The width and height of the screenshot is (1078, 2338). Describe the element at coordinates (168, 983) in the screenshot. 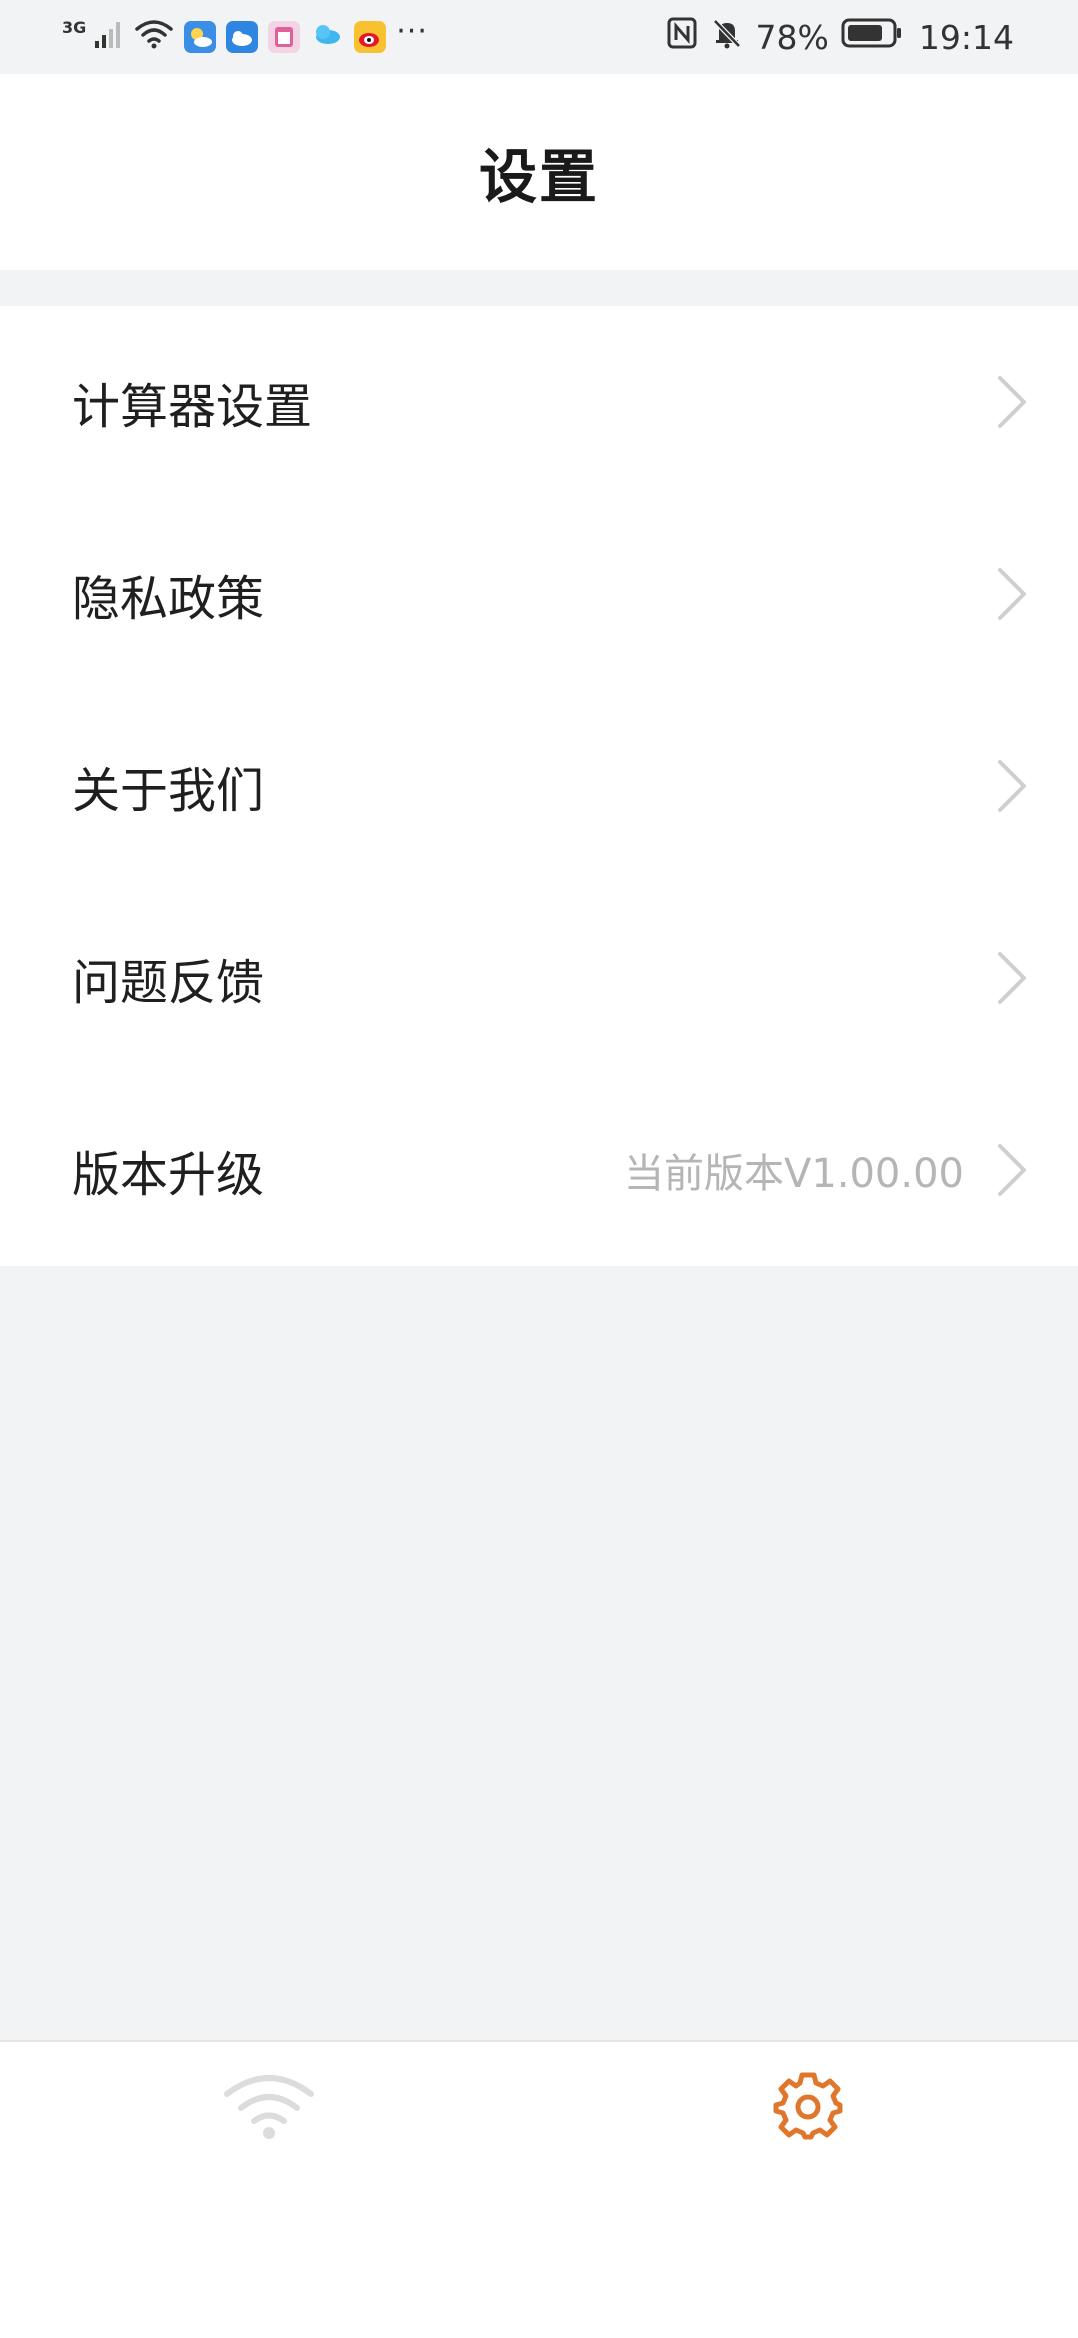

I see `settings-item-label: 问题反馈` at that location.